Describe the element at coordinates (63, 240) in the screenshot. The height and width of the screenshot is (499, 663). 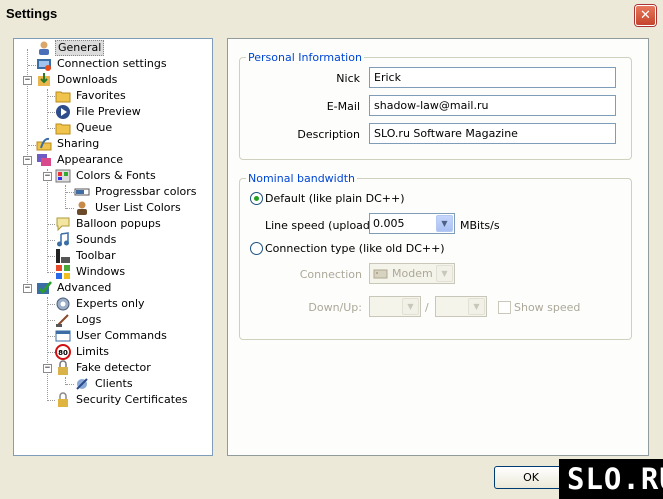
I see `music-note-icon` at that location.